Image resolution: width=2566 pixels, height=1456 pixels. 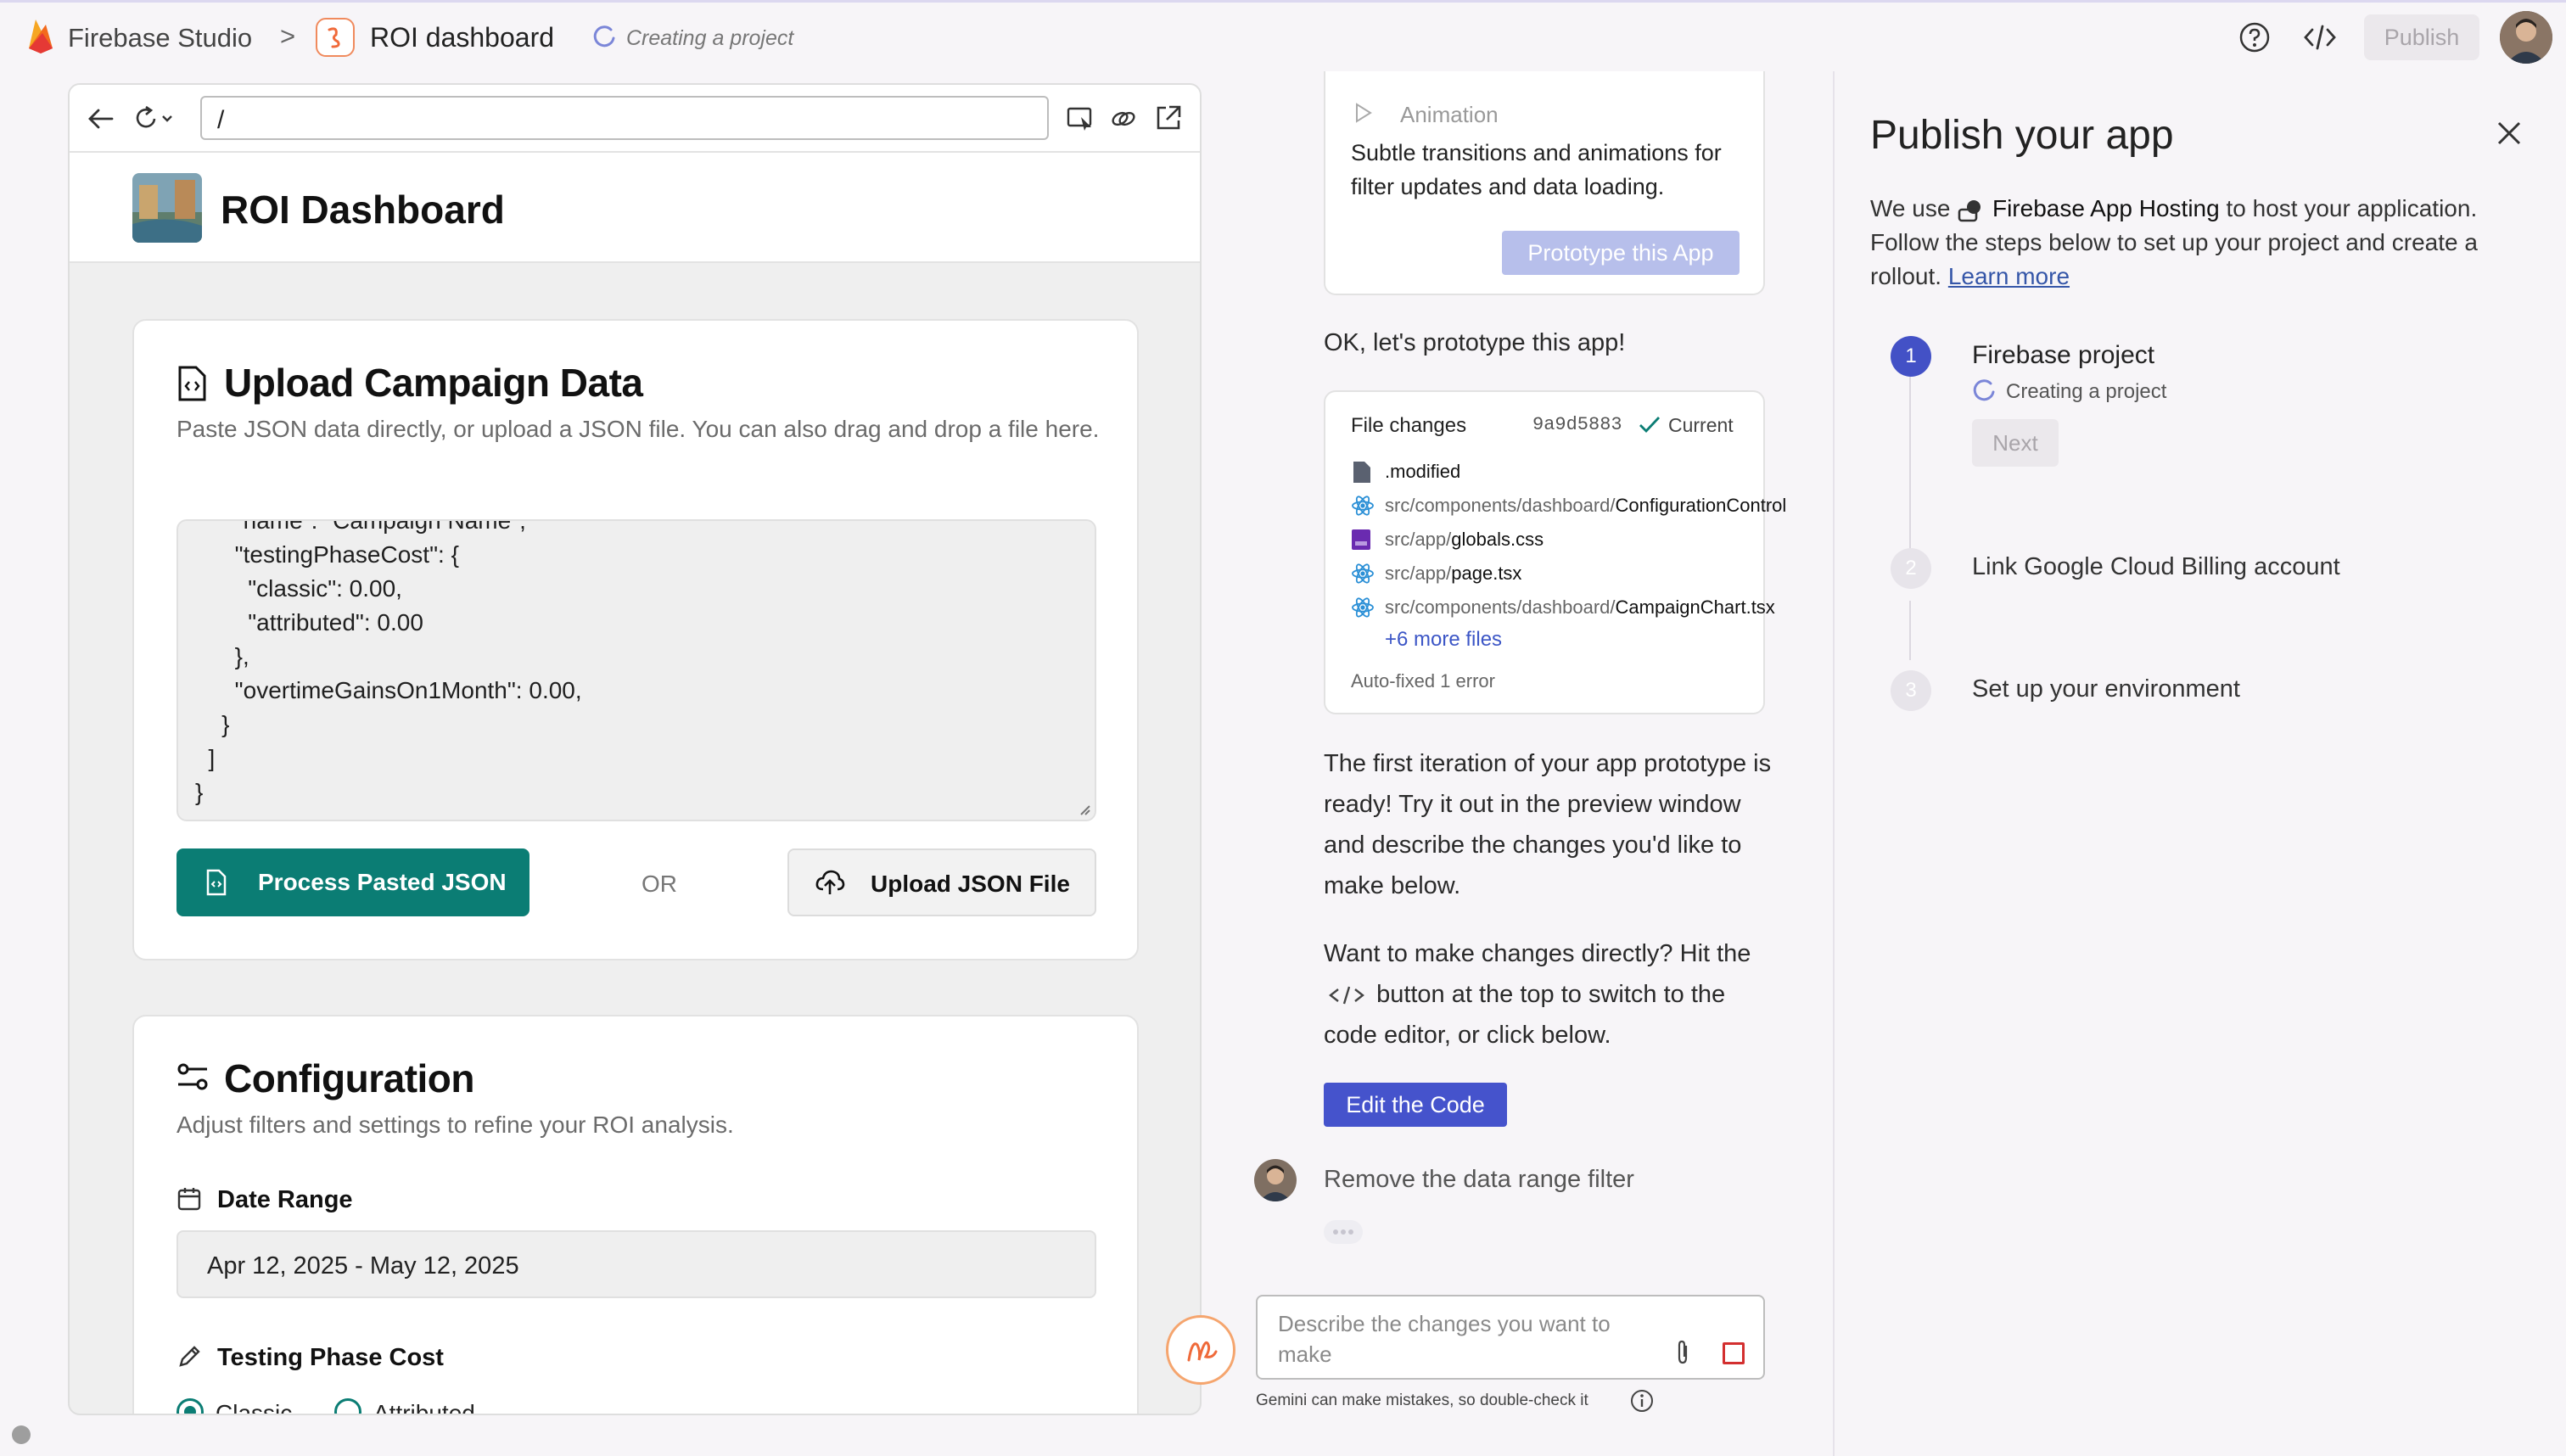 What do you see at coordinates (1084, 809) in the screenshot?
I see `resize-handle-icon` at bounding box center [1084, 809].